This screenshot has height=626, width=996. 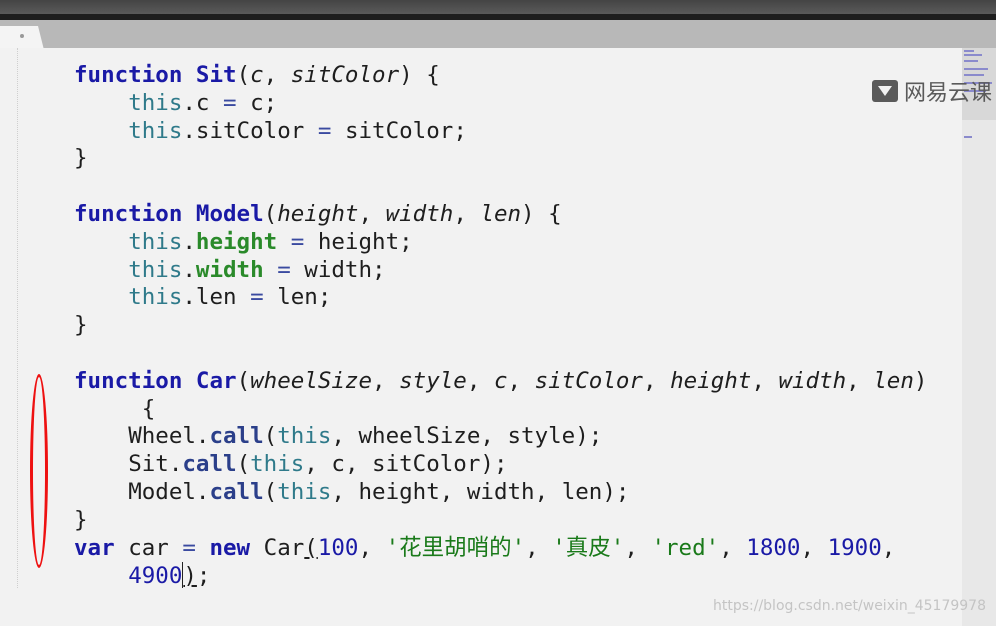 I want to click on property: len, so click(x=216, y=297).